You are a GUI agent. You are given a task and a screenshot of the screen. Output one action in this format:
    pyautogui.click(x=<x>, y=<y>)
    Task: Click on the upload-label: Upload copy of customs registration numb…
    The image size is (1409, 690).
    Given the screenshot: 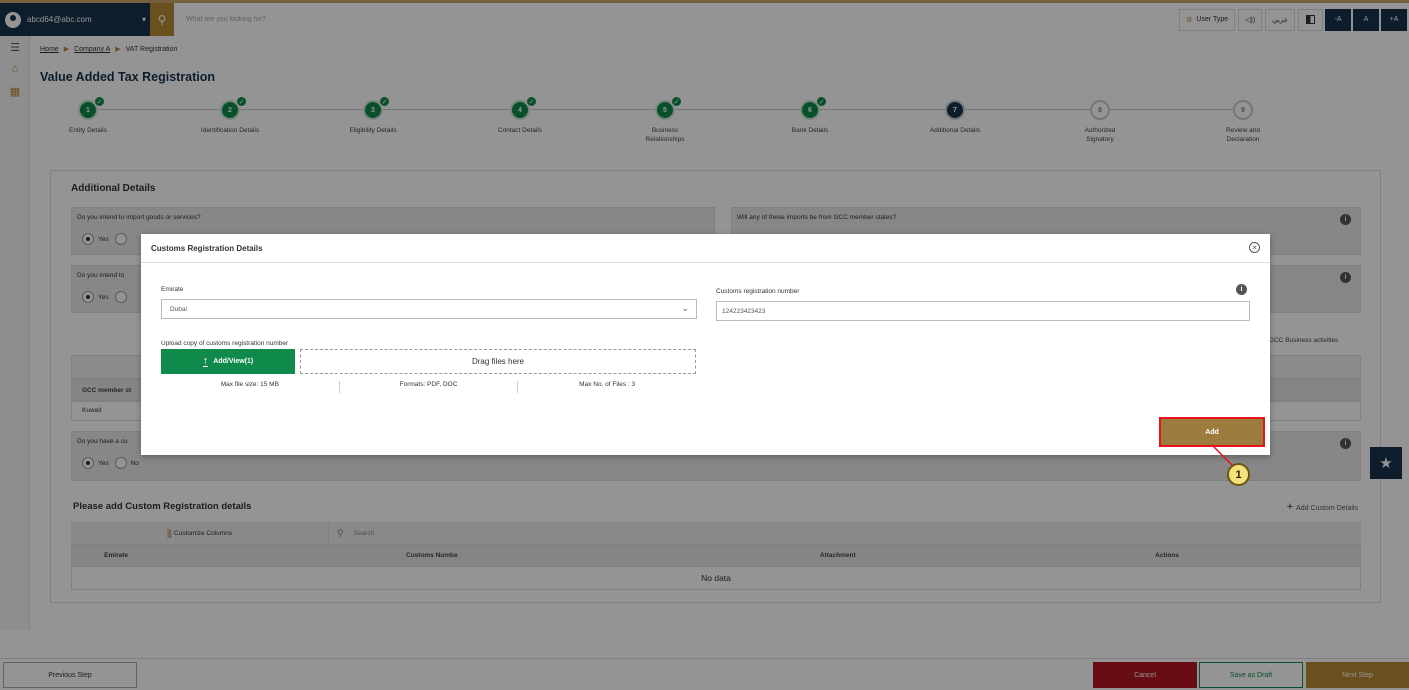 What is the action you would take?
    pyautogui.click(x=225, y=343)
    